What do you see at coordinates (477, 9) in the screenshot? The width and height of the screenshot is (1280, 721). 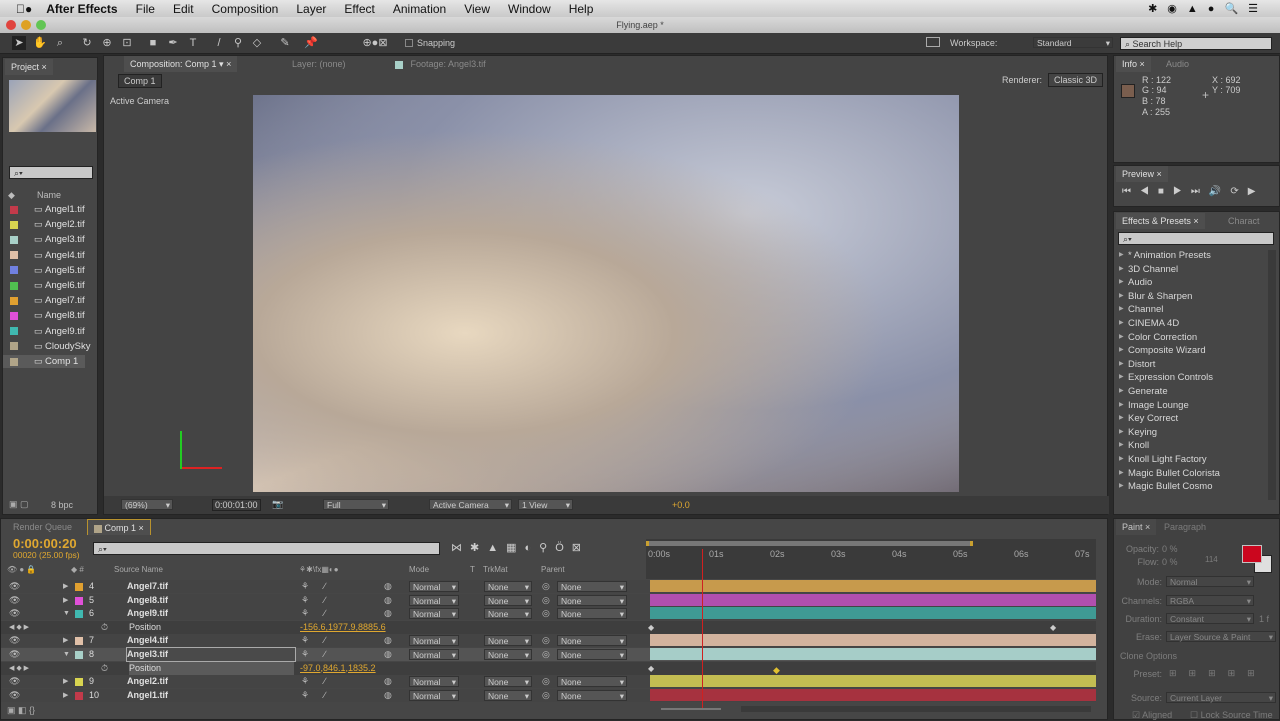 I see `menu-view: View` at bounding box center [477, 9].